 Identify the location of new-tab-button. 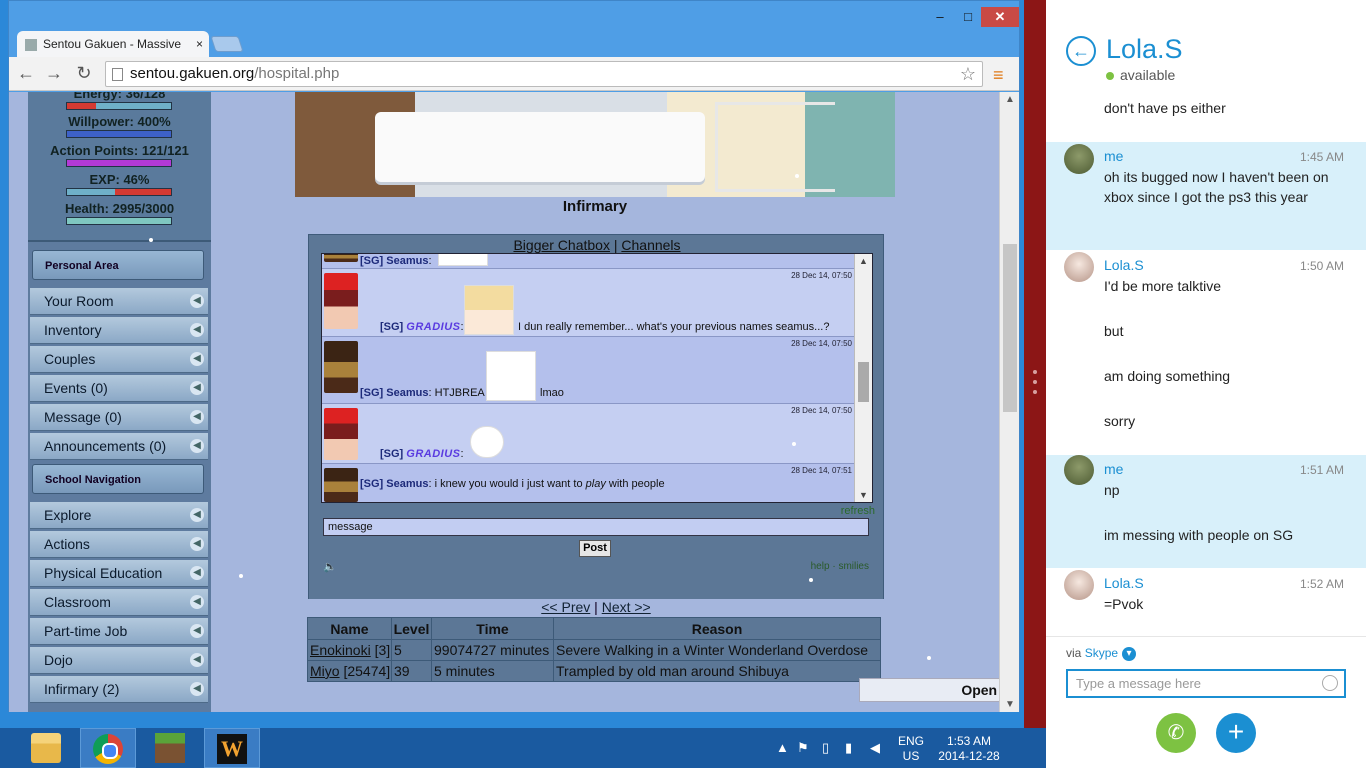
(227, 44).